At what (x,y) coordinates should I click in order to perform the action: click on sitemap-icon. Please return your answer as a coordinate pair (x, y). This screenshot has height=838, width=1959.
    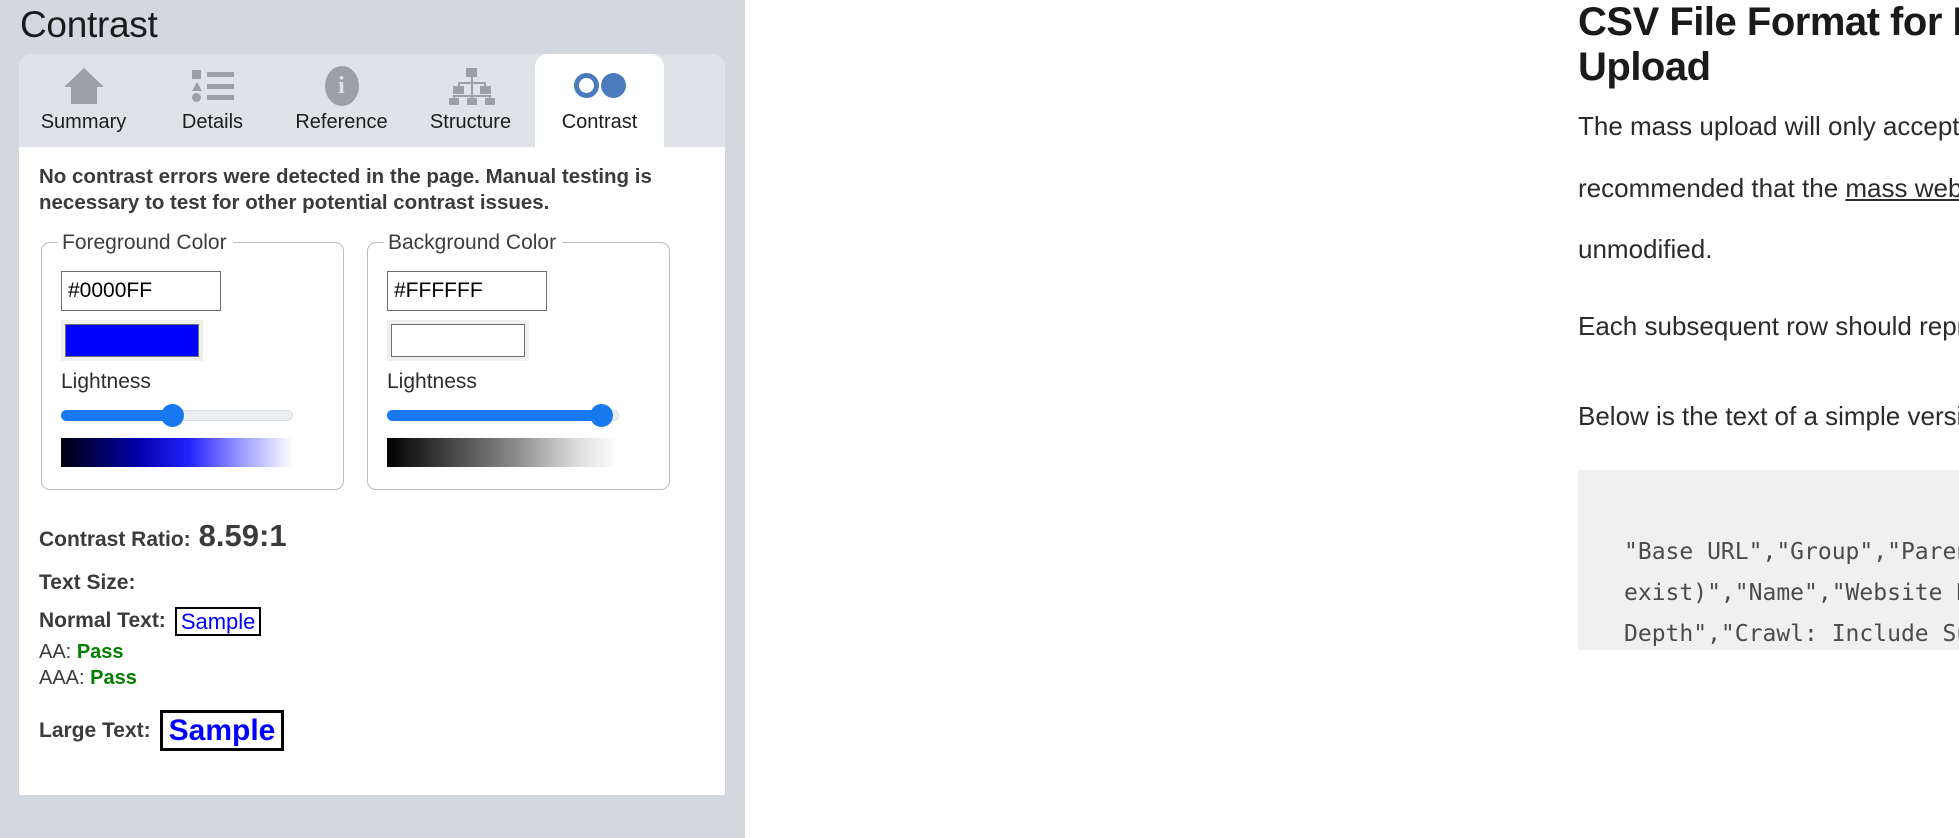
    Looking at the image, I should click on (471, 86).